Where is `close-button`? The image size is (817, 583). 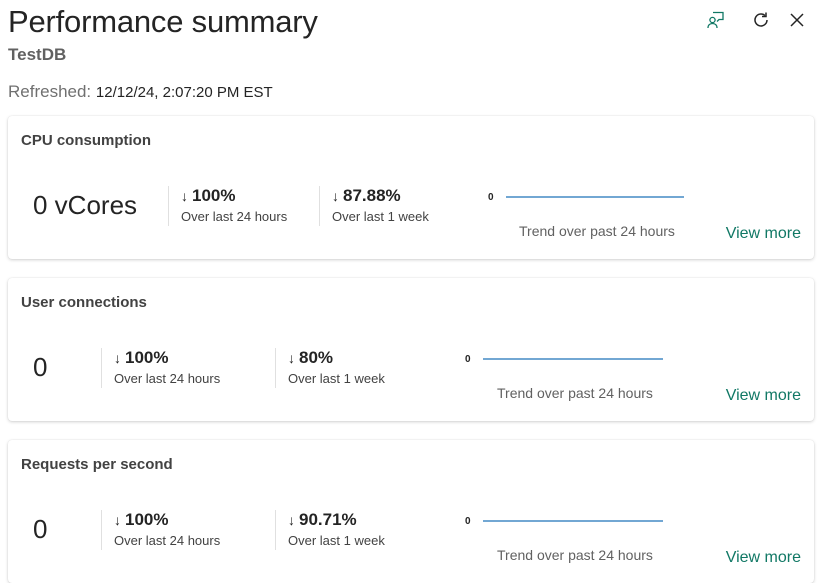
close-button is located at coordinates (797, 20).